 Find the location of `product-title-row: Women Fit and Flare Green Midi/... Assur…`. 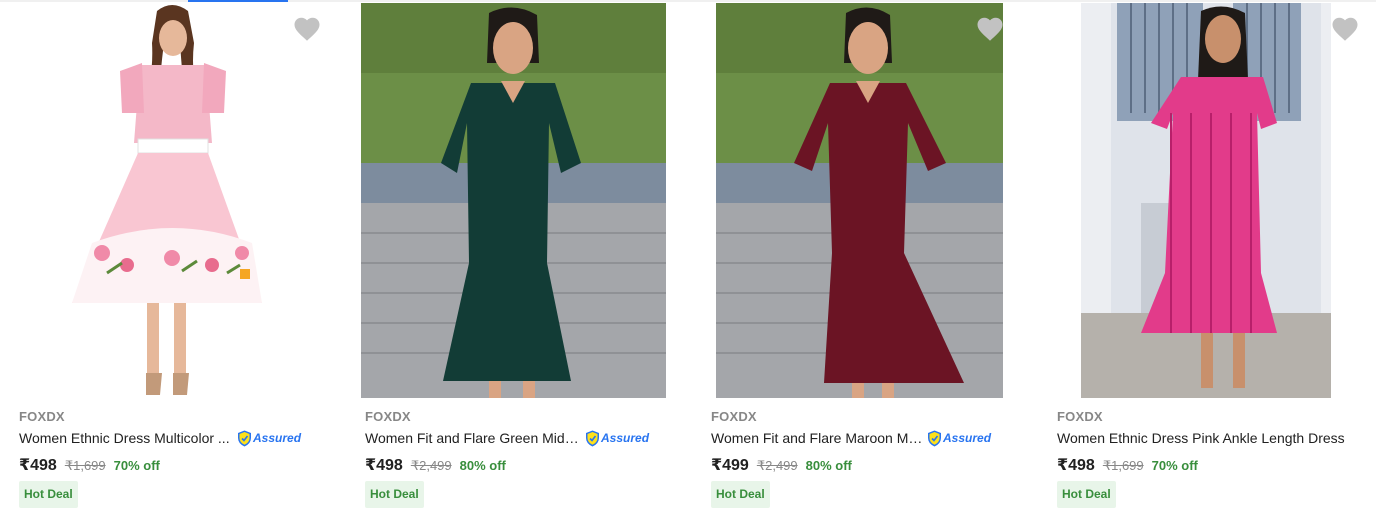

product-title-row: Women Fit and Flare Green Midi/... Assur… is located at coordinates (525, 438).